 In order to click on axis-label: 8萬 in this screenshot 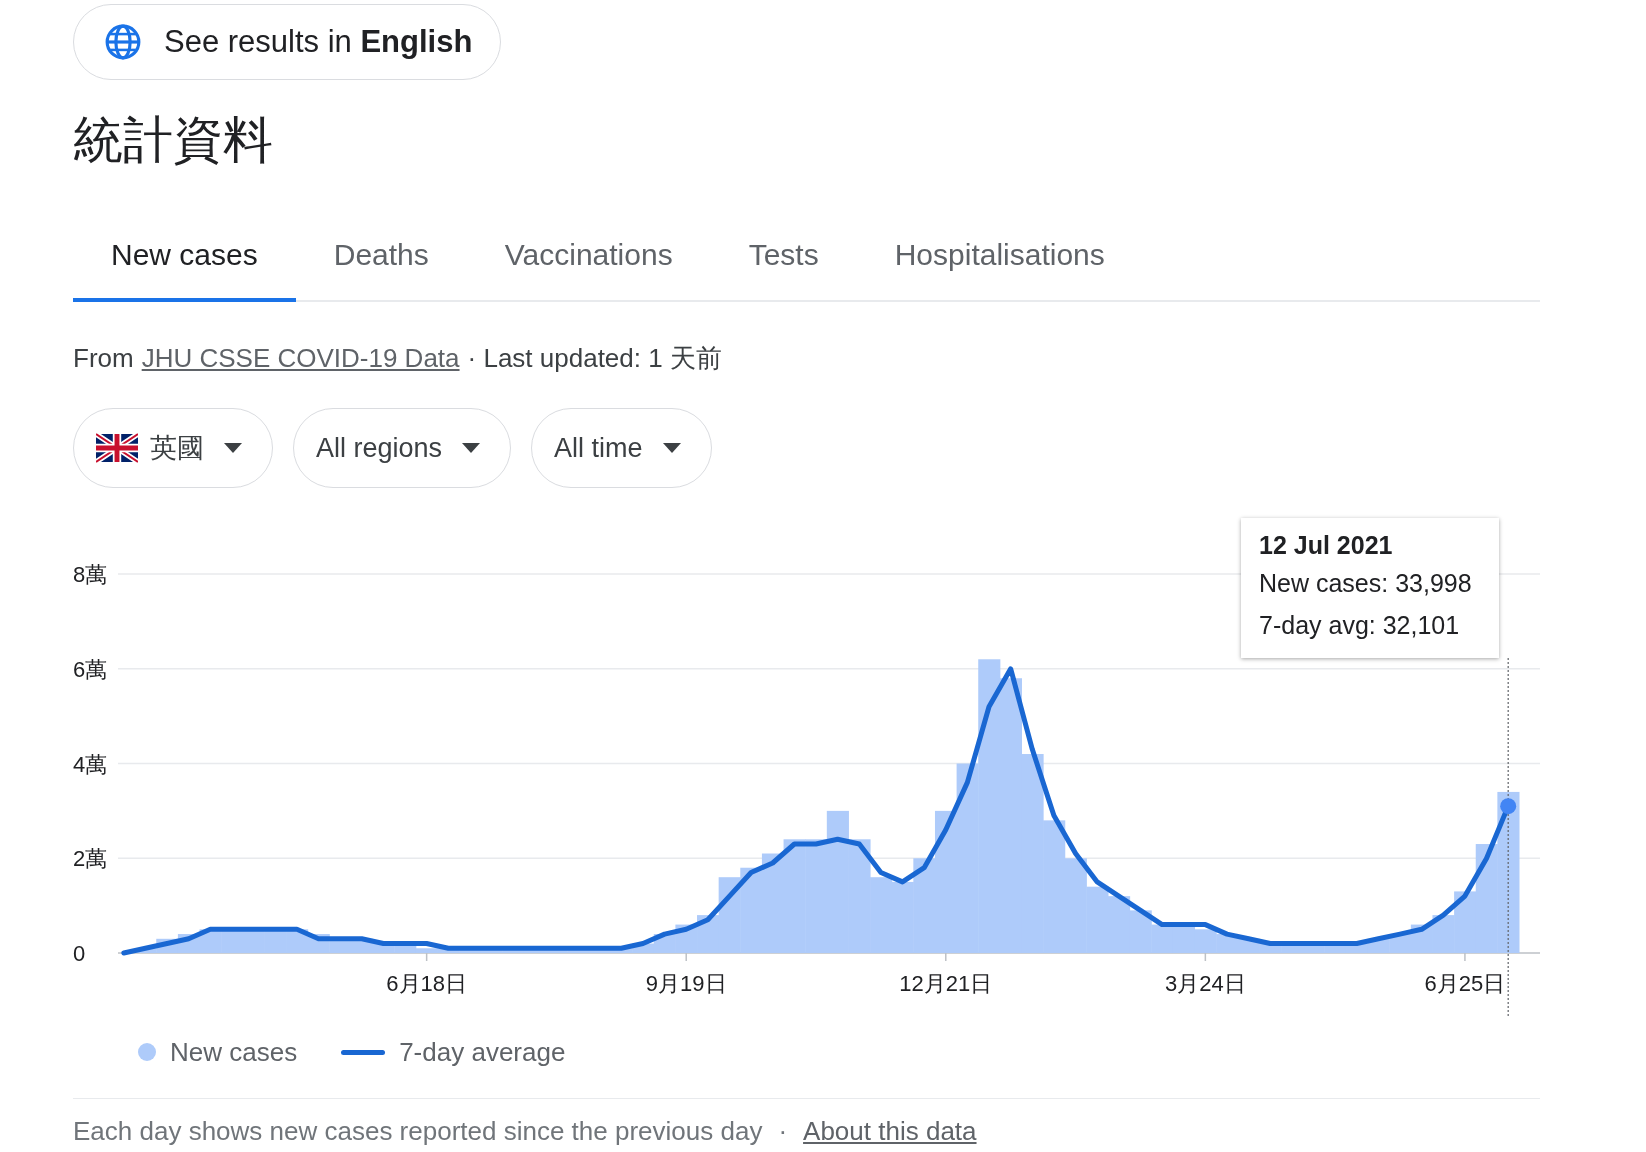, I will do `click(90, 574)`.